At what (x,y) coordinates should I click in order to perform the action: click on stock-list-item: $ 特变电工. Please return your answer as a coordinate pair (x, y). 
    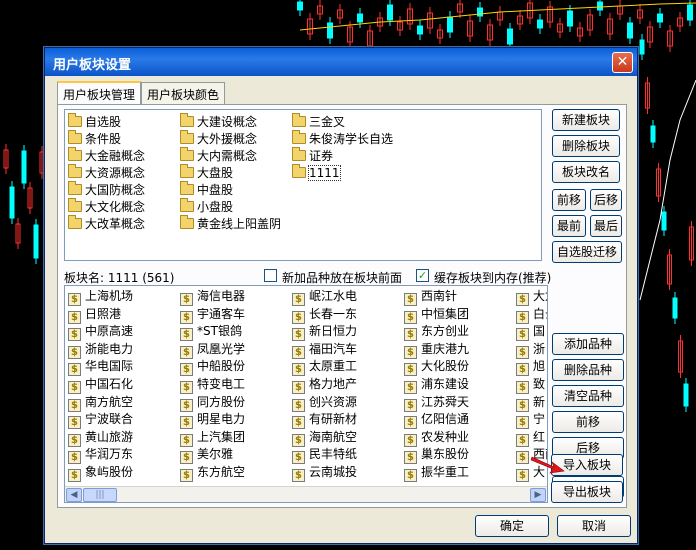
    Looking at the image, I should click on (212, 385).